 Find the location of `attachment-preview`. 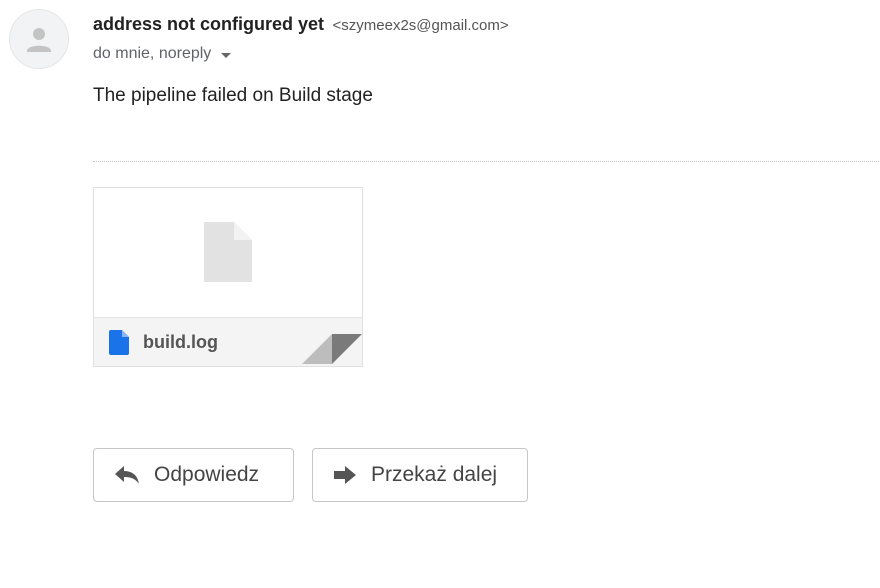

attachment-preview is located at coordinates (228, 252).